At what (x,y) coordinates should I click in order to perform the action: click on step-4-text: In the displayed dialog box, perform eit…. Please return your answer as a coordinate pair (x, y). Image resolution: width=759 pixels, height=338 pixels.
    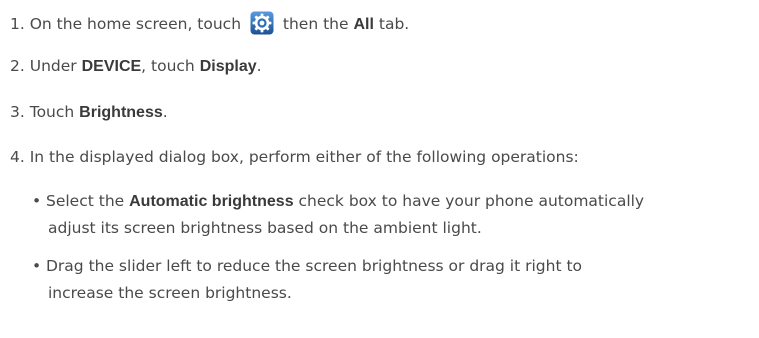
    Looking at the image, I should click on (304, 157).